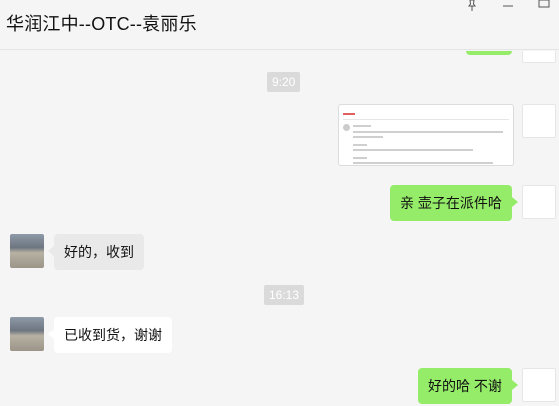 Image resolution: width=559 pixels, height=406 pixels. What do you see at coordinates (454, 203) in the screenshot?
I see `sent-message-bubble: 亲 壶子在派件哈` at bounding box center [454, 203].